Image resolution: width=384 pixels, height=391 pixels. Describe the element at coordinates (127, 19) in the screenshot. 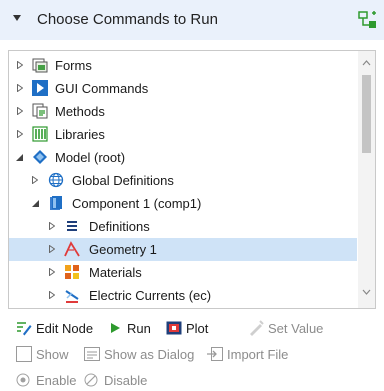

I see `panel-title: Choose Commands to Run` at that location.